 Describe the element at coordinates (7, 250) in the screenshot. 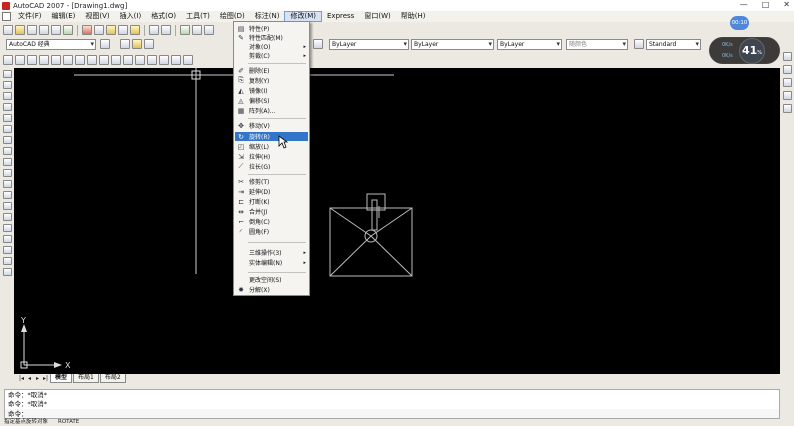

I see `region-icon` at that location.